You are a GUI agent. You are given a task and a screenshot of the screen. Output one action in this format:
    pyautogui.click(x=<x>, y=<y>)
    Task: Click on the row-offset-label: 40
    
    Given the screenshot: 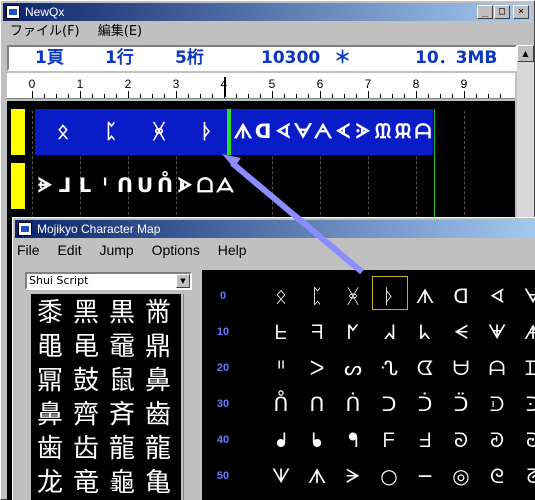 What is the action you would take?
    pyautogui.click(x=223, y=440)
    